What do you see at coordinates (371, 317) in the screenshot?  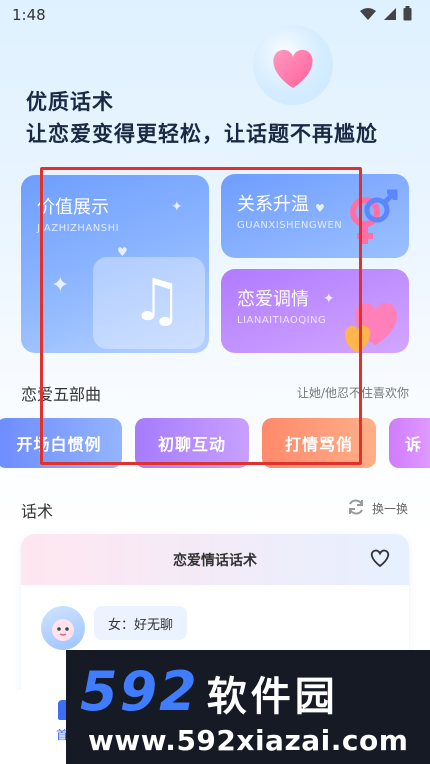 I see `hearts-icon` at bounding box center [371, 317].